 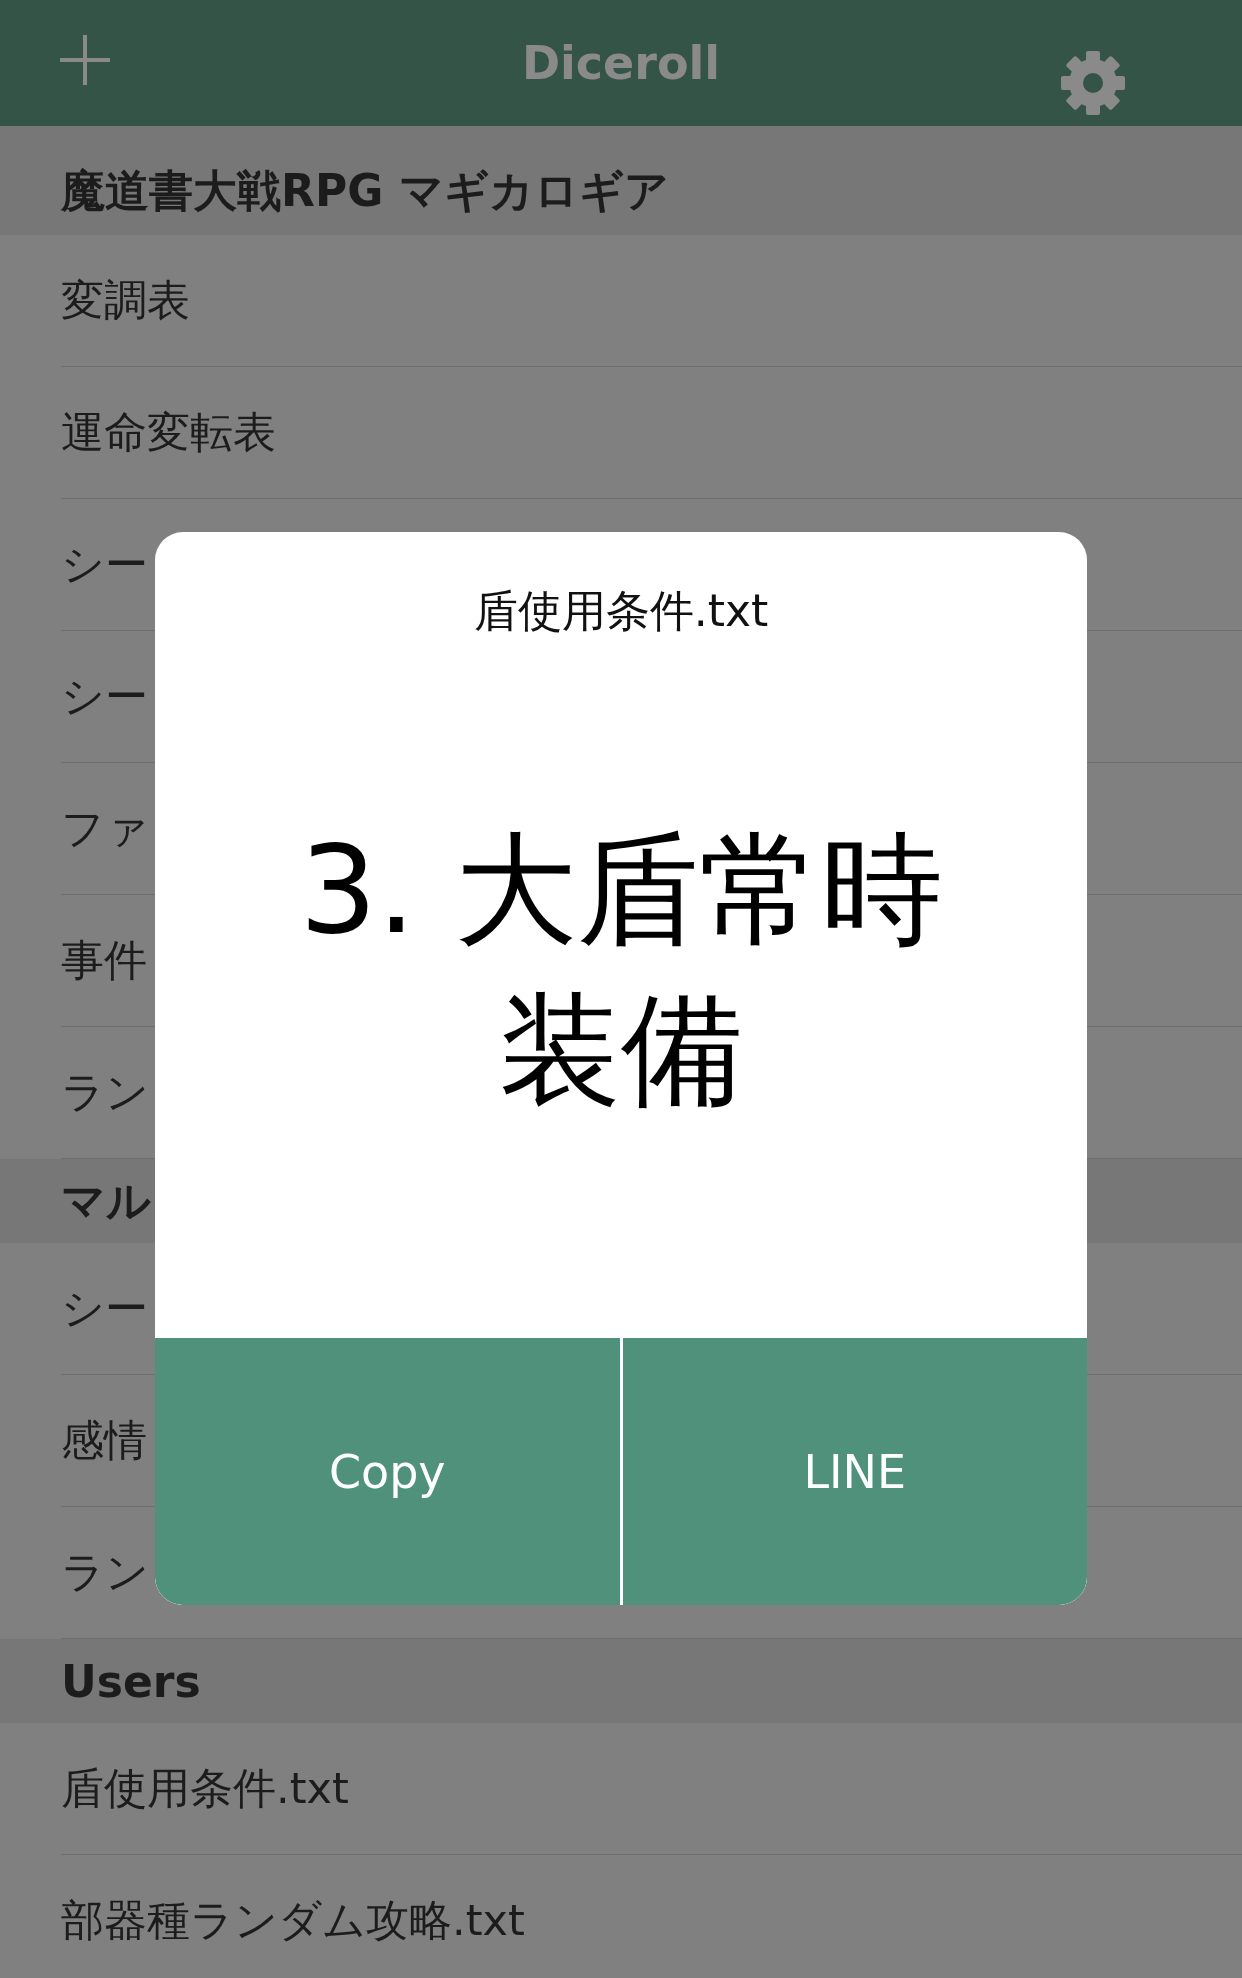 I want to click on settings-icon, so click(x=1093, y=83).